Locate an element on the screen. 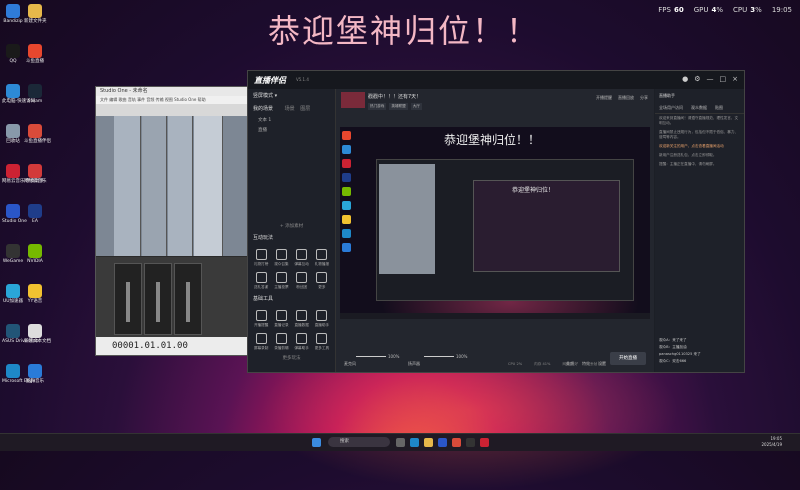 This screenshot has width=800, height=490. tool-item: 粉丝团 is located at coordinates (302, 279).